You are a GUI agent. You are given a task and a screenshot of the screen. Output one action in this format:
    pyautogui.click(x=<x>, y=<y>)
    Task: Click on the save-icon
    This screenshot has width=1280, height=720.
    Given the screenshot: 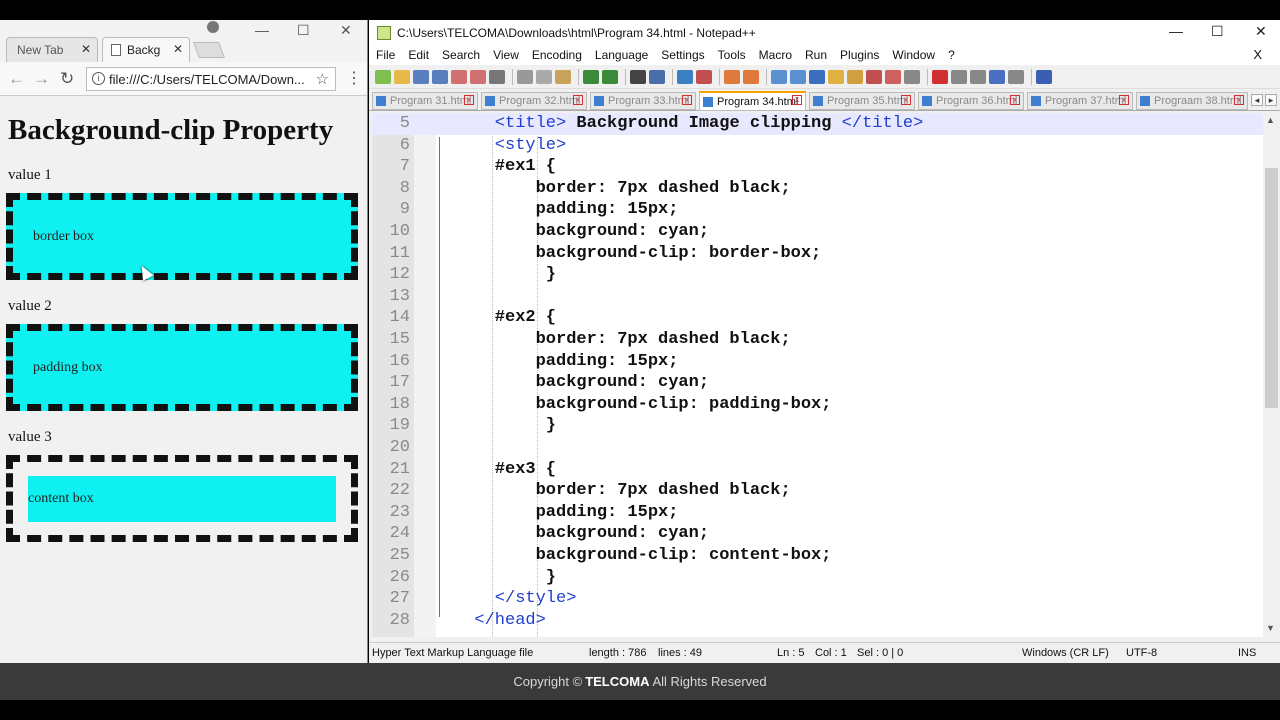 What is the action you would take?
    pyautogui.click(x=421, y=76)
    